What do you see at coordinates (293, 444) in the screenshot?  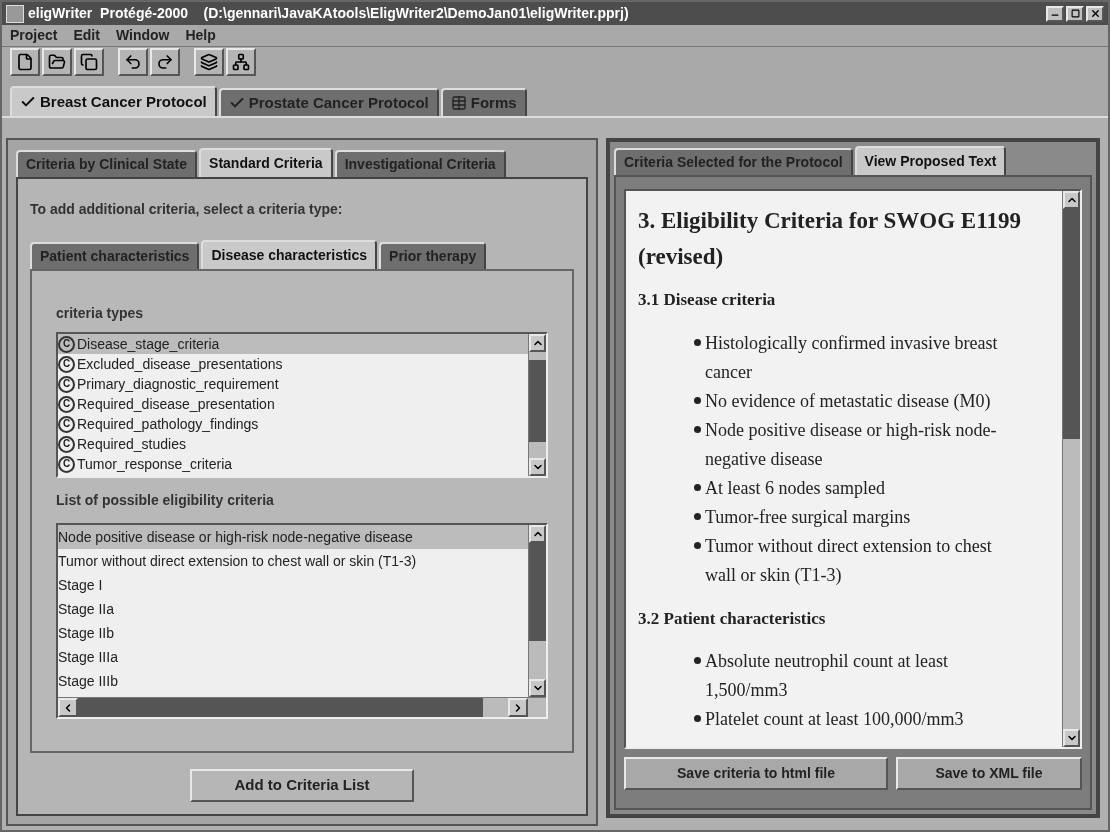 I see `list-item: C Required_studies` at bounding box center [293, 444].